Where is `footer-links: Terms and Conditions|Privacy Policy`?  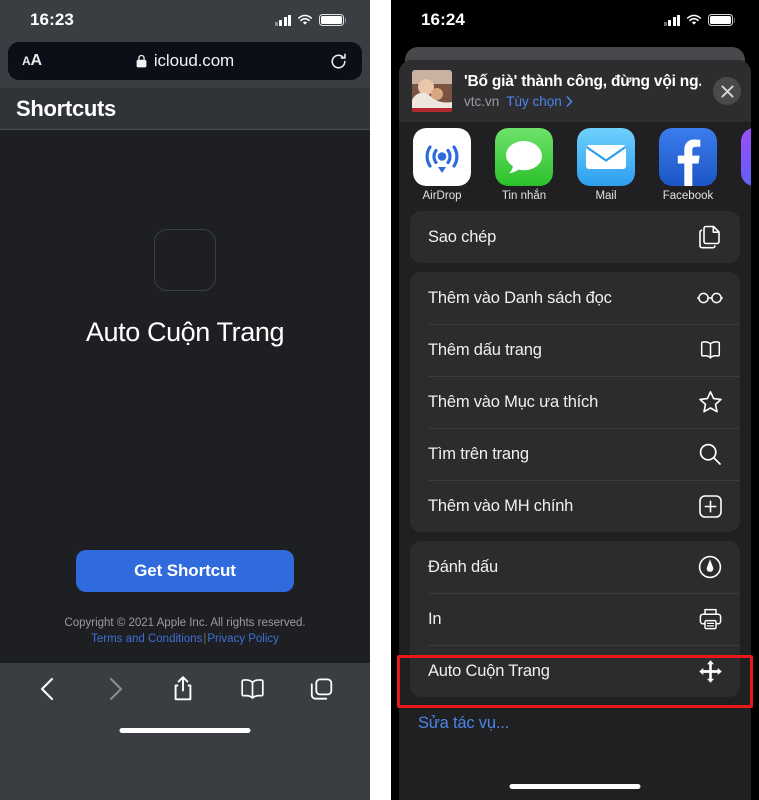 footer-links: Terms and Conditions|Privacy Policy is located at coordinates (185, 639).